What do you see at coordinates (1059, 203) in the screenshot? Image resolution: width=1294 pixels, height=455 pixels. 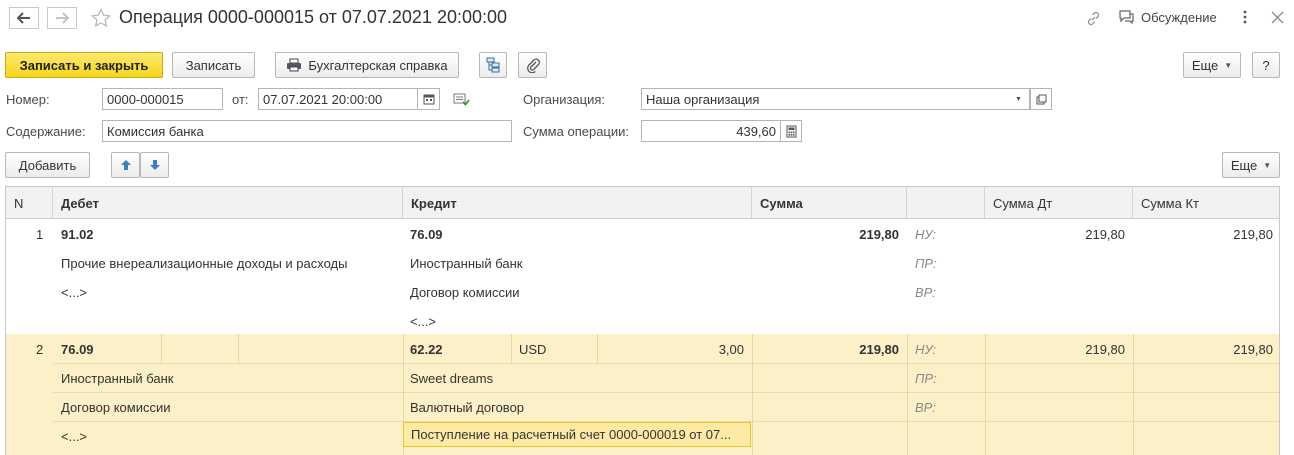 I see `column-header-sum-dt: Сумма Дт` at bounding box center [1059, 203].